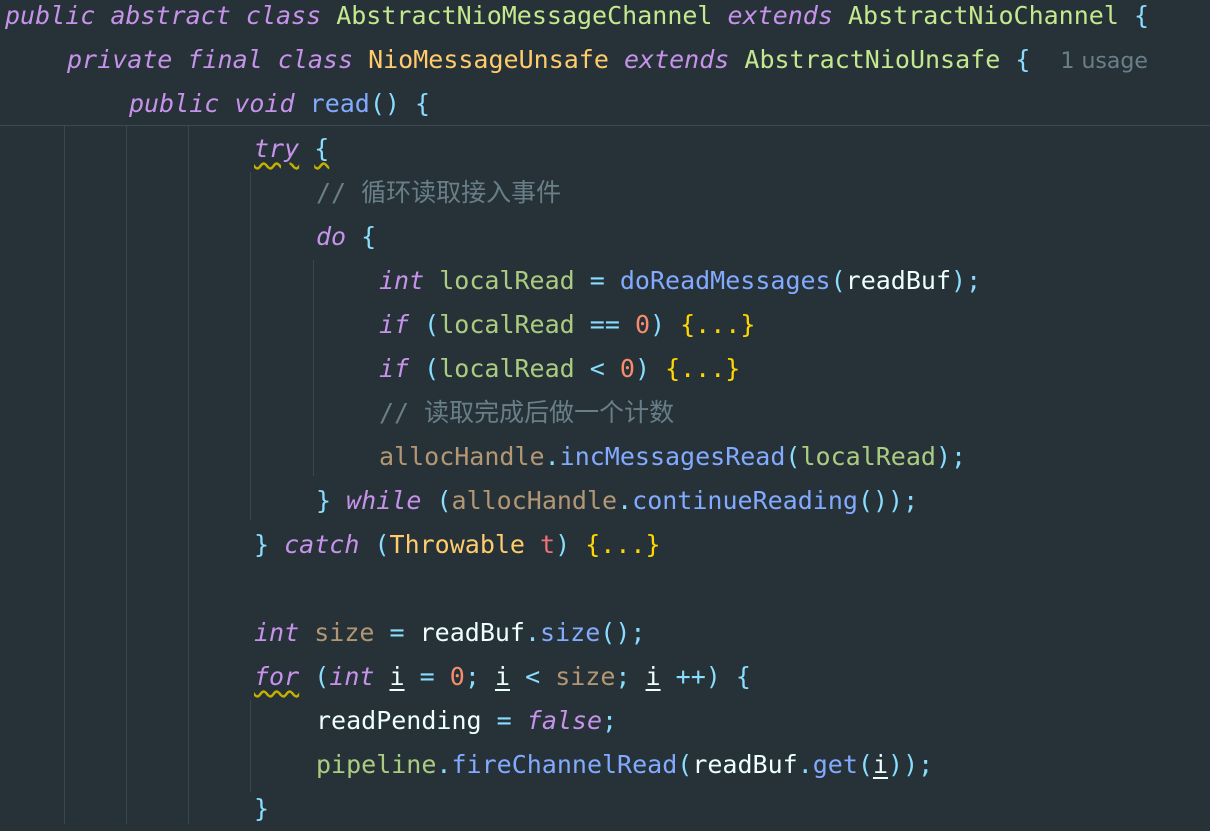 This screenshot has width=1210, height=831. What do you see at coordinates (617, 501) in the screenshot?
I see `code-line-while: } while (allocHandle.continueReading());` at bounding box center [617, 501].